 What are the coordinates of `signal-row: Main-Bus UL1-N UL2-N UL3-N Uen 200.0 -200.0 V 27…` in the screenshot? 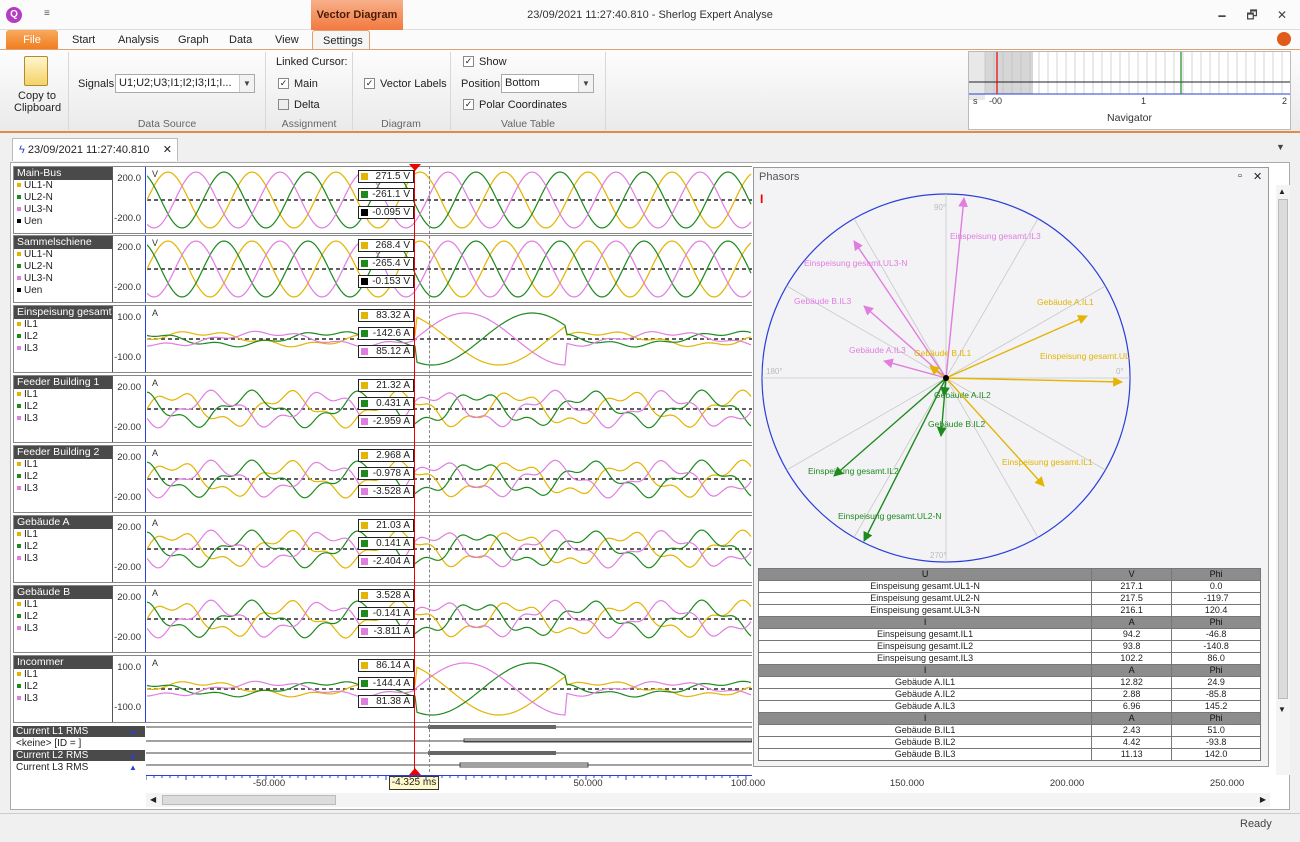 It's located at (382, 200).